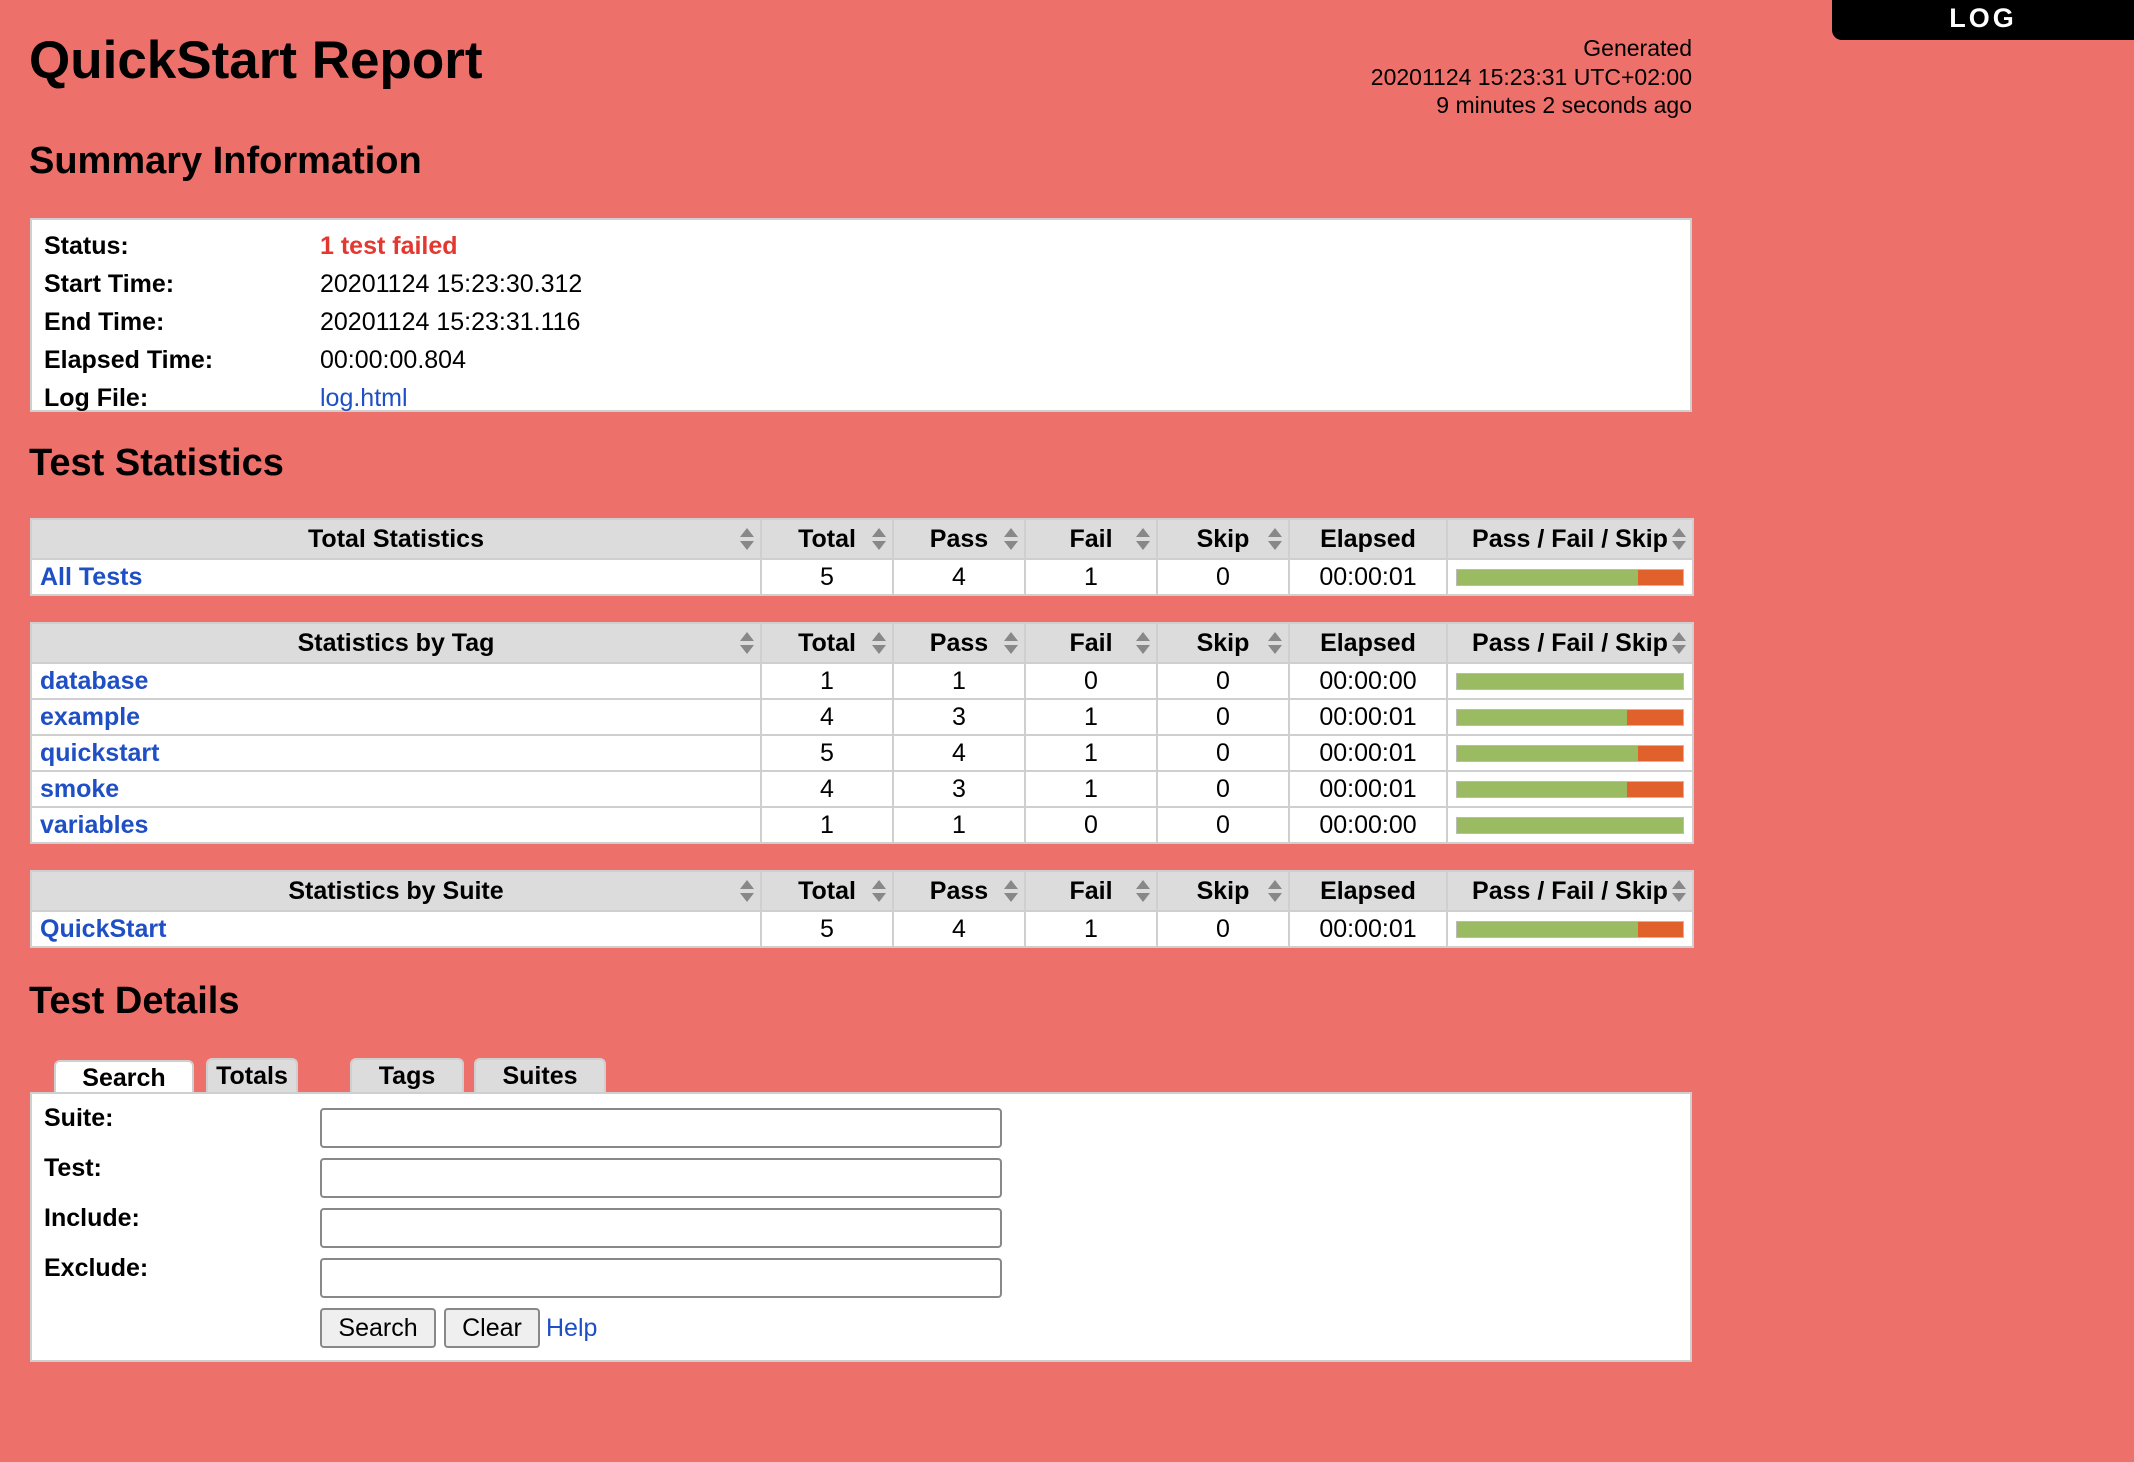  What do you see at coordinates (91, 577) in the screenshot?
I see `stat-name-link: All Tests` at bounding box center [91, 577].